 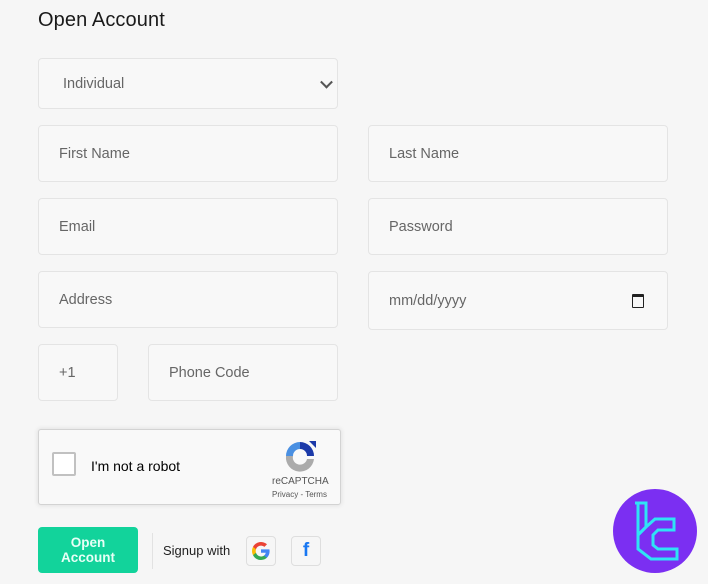 I want to click on recaptcha-checkbox, so click(x=64, y=464).